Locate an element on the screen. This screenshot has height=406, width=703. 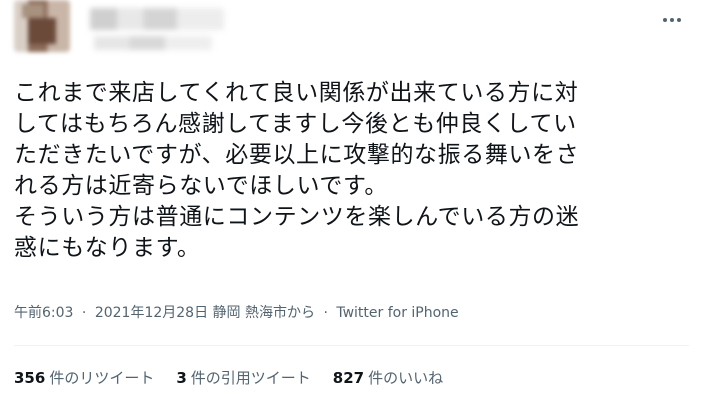
tweet-location: 静岡 熱海市から is located at coordinates (264, 313).